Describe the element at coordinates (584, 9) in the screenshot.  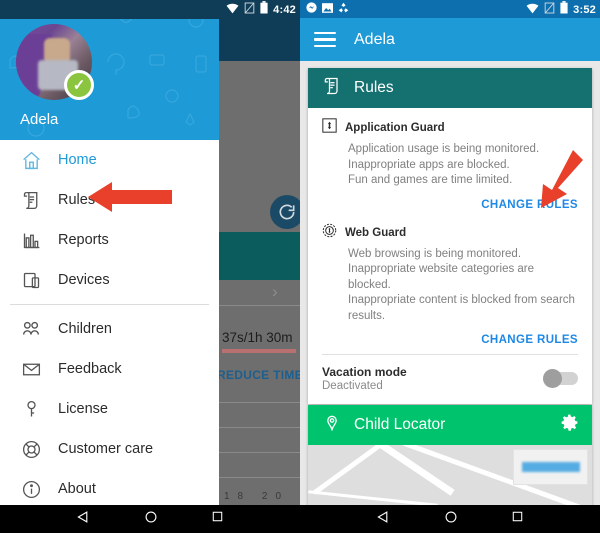
I see `status-time: 3:52` at that location.